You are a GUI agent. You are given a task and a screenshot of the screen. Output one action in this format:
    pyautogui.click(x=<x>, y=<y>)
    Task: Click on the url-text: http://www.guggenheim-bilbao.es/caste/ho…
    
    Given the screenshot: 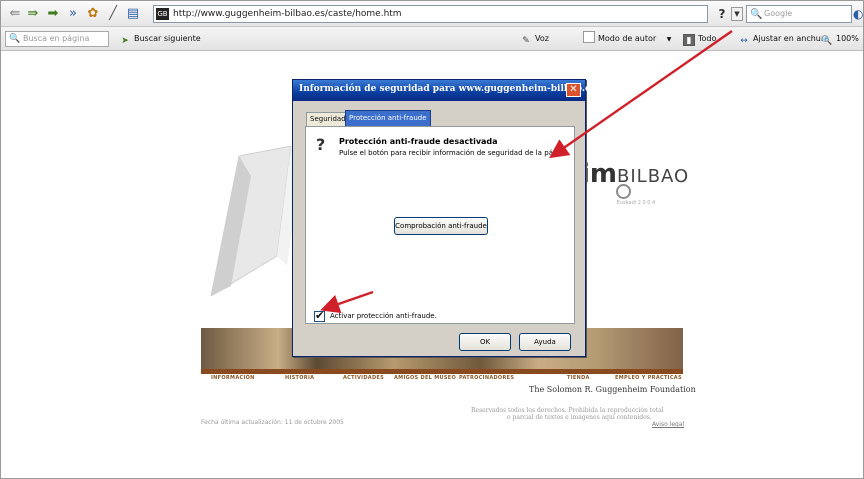 What is the action you would take?
    pyautogui.click(x=287, y=14)
    